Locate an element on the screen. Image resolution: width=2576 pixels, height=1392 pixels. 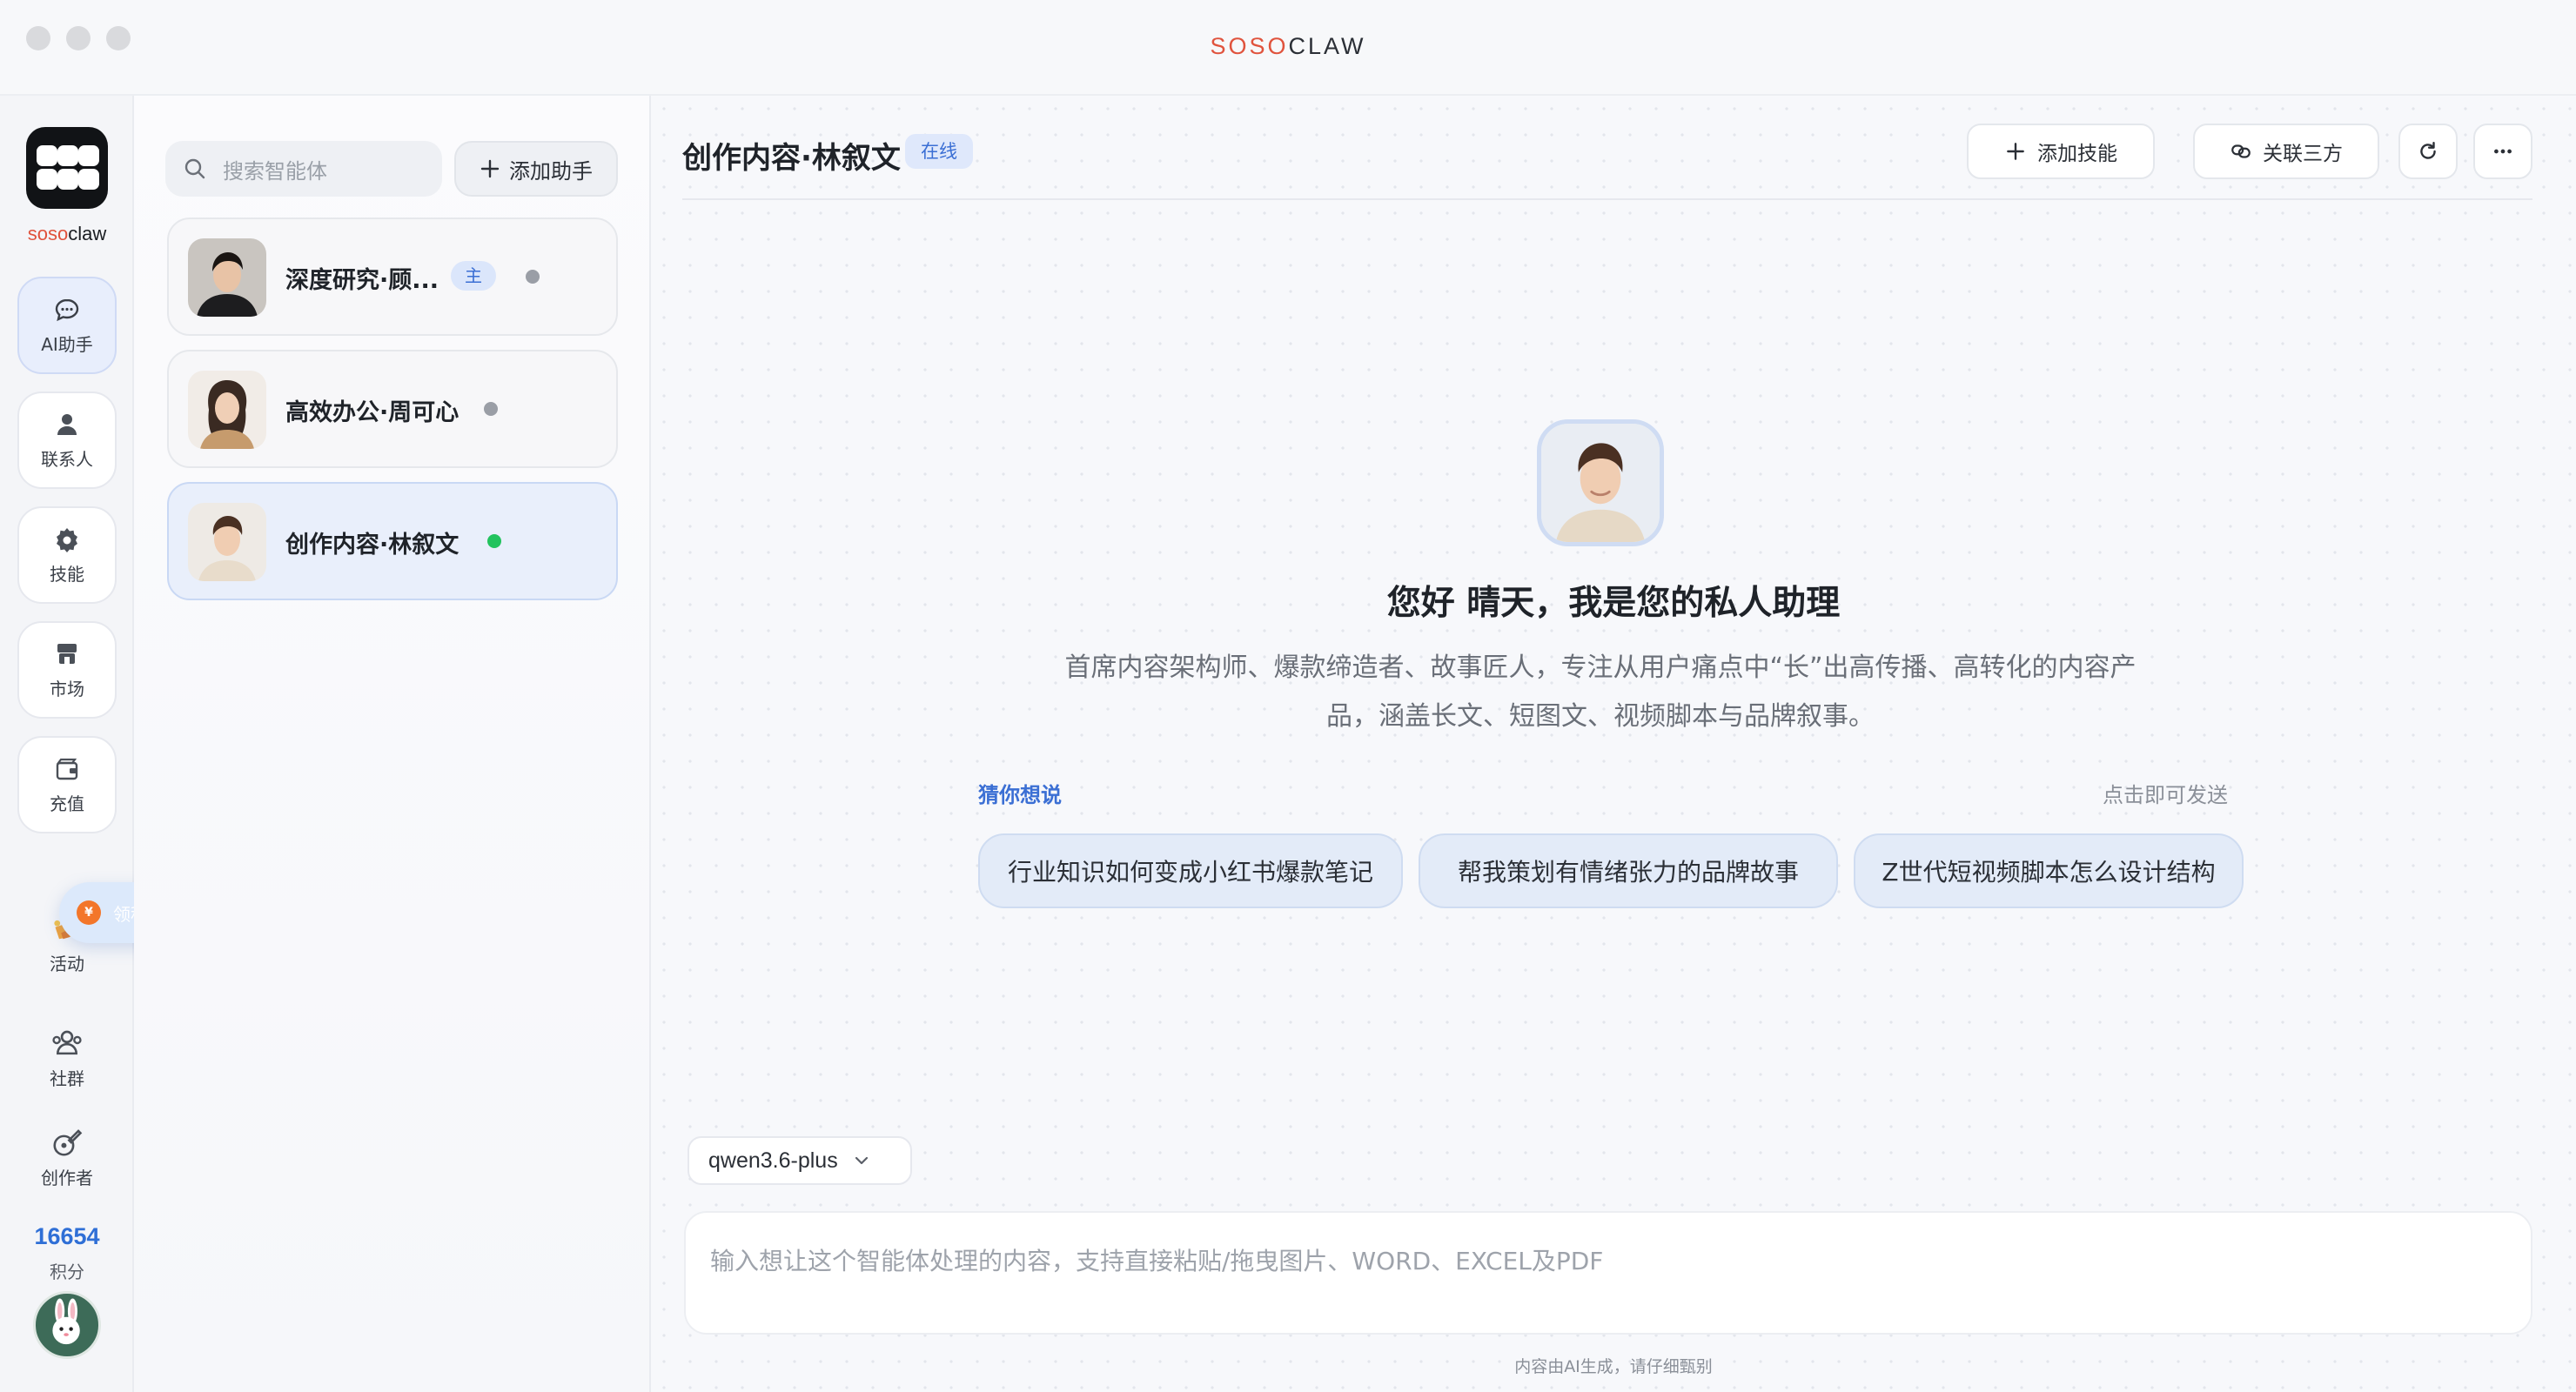
send-hint: 点击即可发送 is located at coordinates (2165, 795).